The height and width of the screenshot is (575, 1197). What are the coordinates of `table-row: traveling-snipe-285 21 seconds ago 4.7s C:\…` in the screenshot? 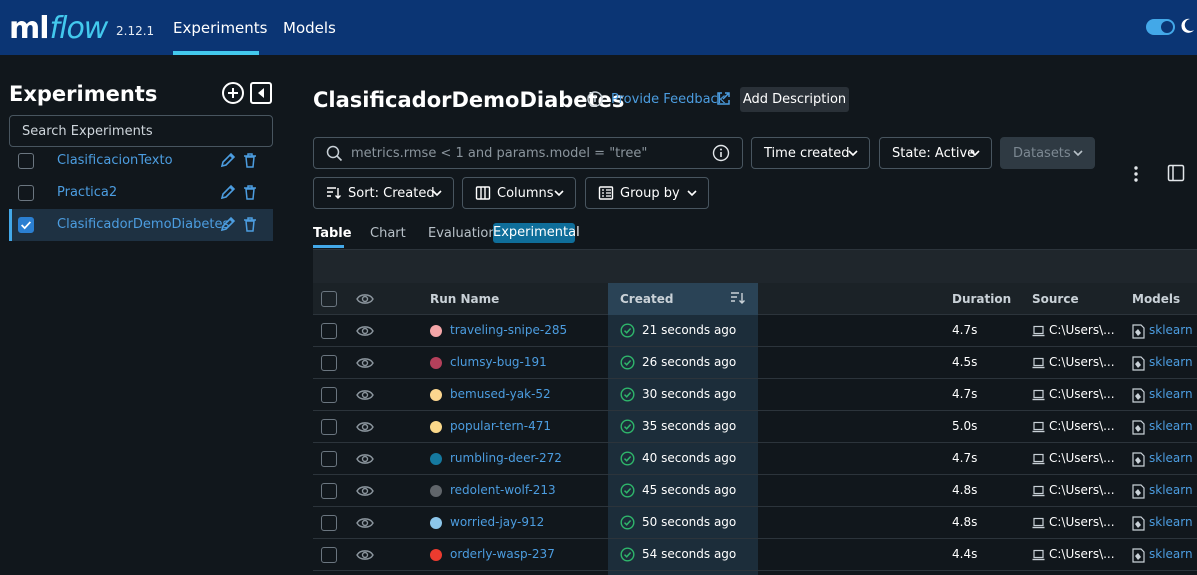 It's located at (755, 331).